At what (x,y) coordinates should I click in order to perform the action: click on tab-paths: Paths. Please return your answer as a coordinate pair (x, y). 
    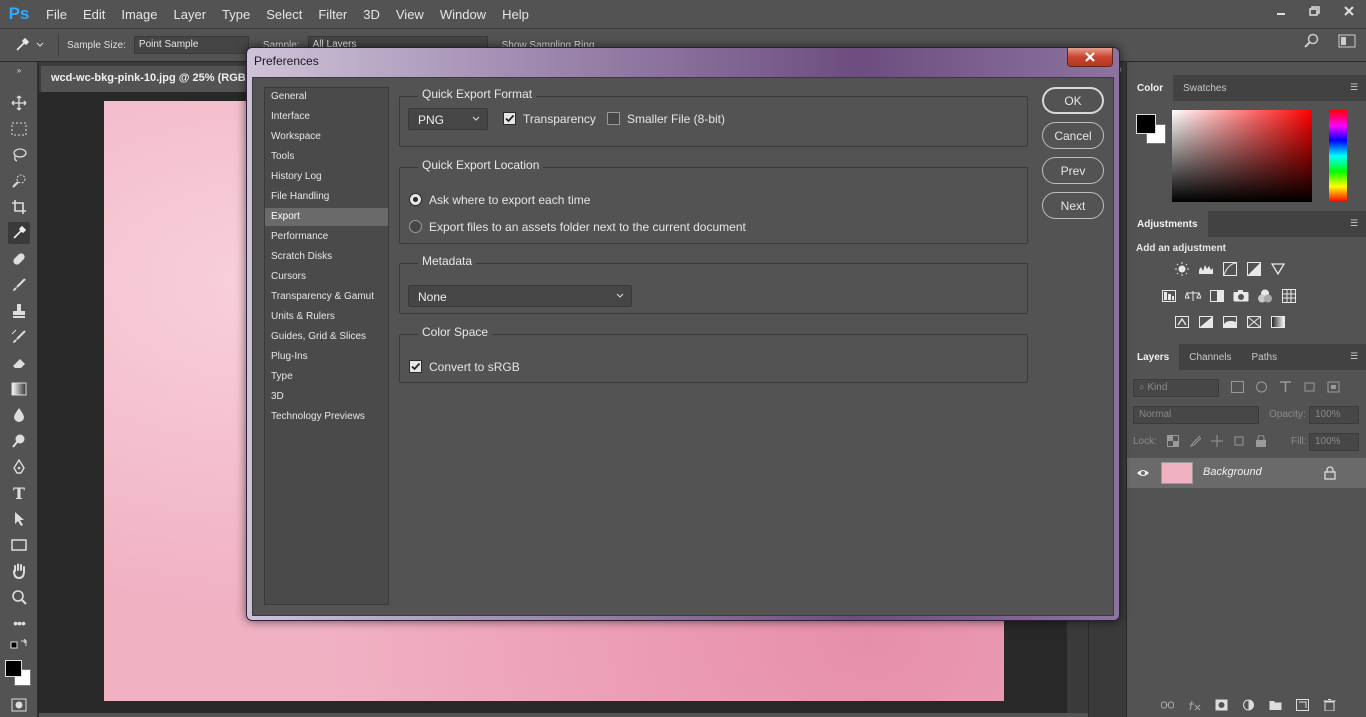
    Looking at the image, I should click on (1265, 357).